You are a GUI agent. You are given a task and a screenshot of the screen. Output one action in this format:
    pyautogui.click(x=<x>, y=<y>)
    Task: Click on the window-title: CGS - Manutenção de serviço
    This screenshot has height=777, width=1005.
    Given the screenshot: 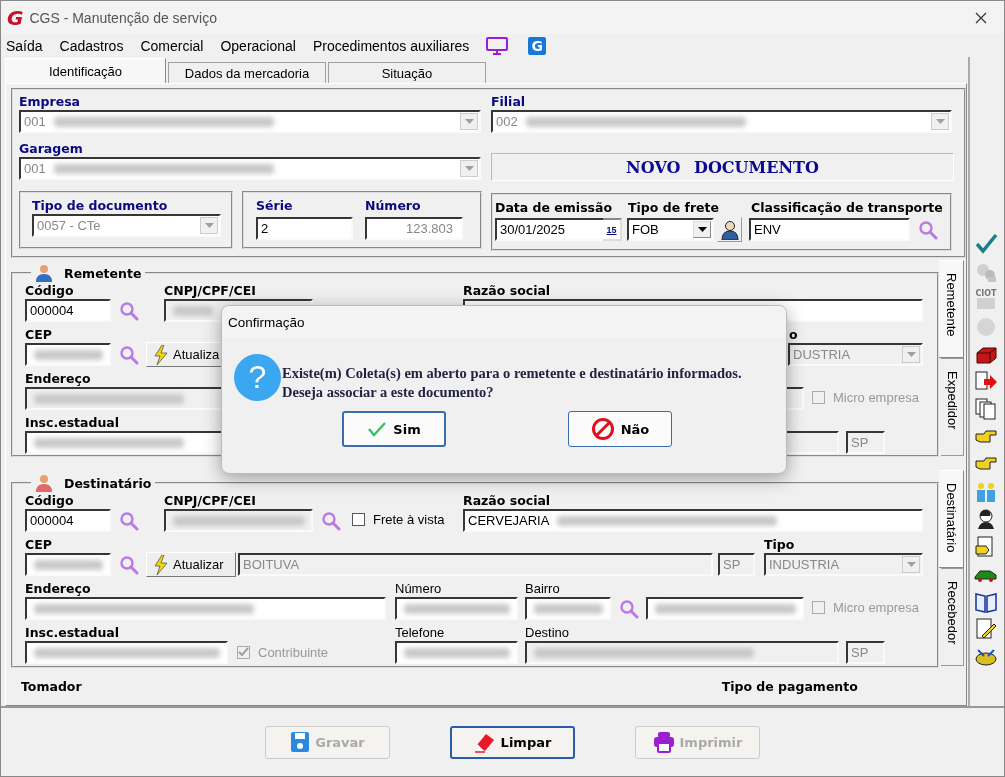 What is the action you would take?
    pyautogui.click(x=123, y=17)
    